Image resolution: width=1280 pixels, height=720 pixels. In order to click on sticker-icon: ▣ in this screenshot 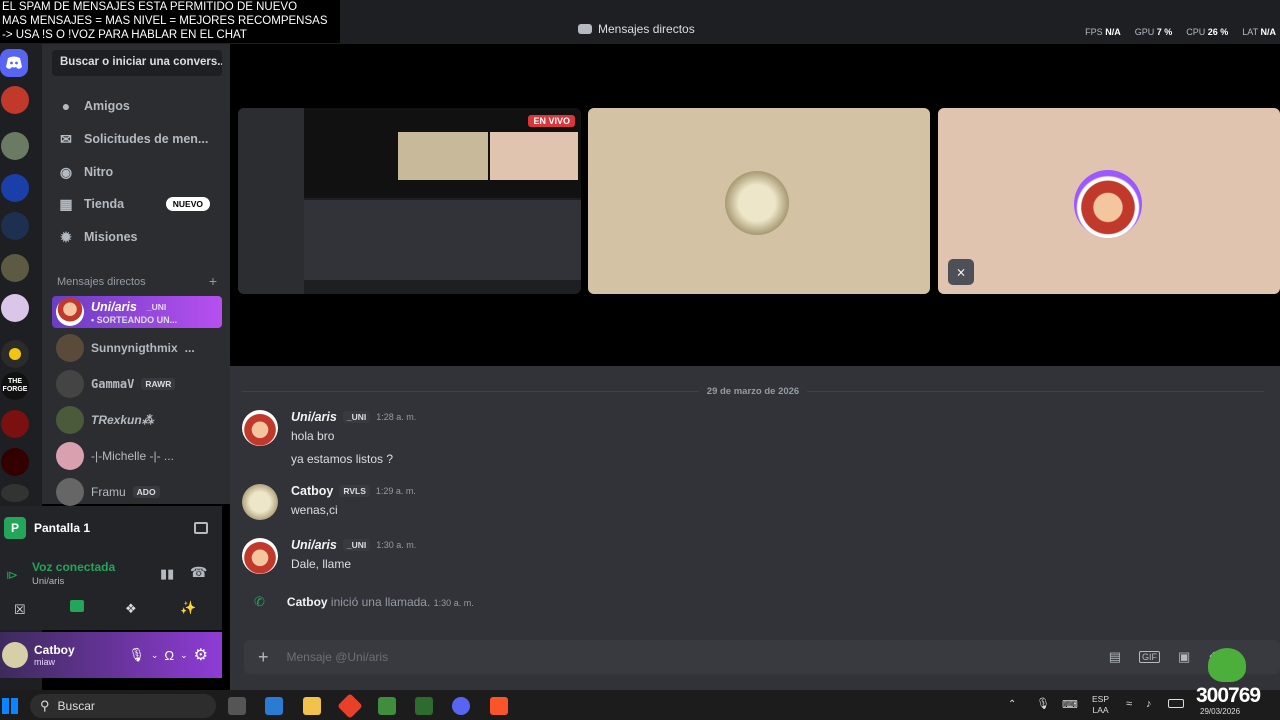, I will do `click(1184, 657)`.